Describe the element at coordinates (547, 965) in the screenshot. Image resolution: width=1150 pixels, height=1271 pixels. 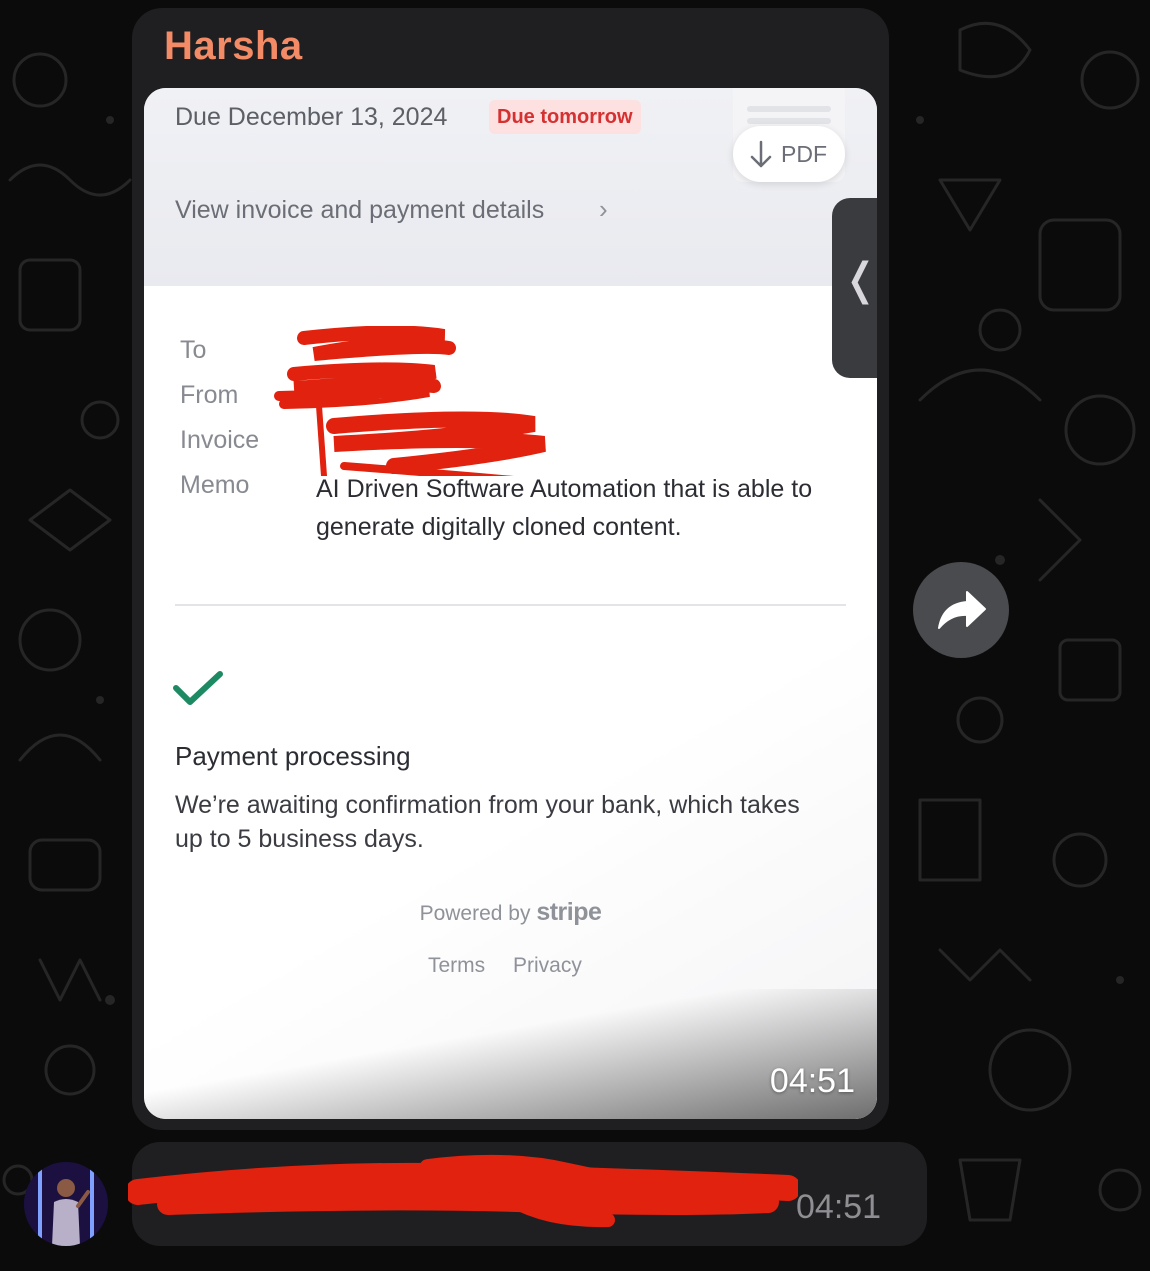
I see `privacy-link: Privacy` at that location.